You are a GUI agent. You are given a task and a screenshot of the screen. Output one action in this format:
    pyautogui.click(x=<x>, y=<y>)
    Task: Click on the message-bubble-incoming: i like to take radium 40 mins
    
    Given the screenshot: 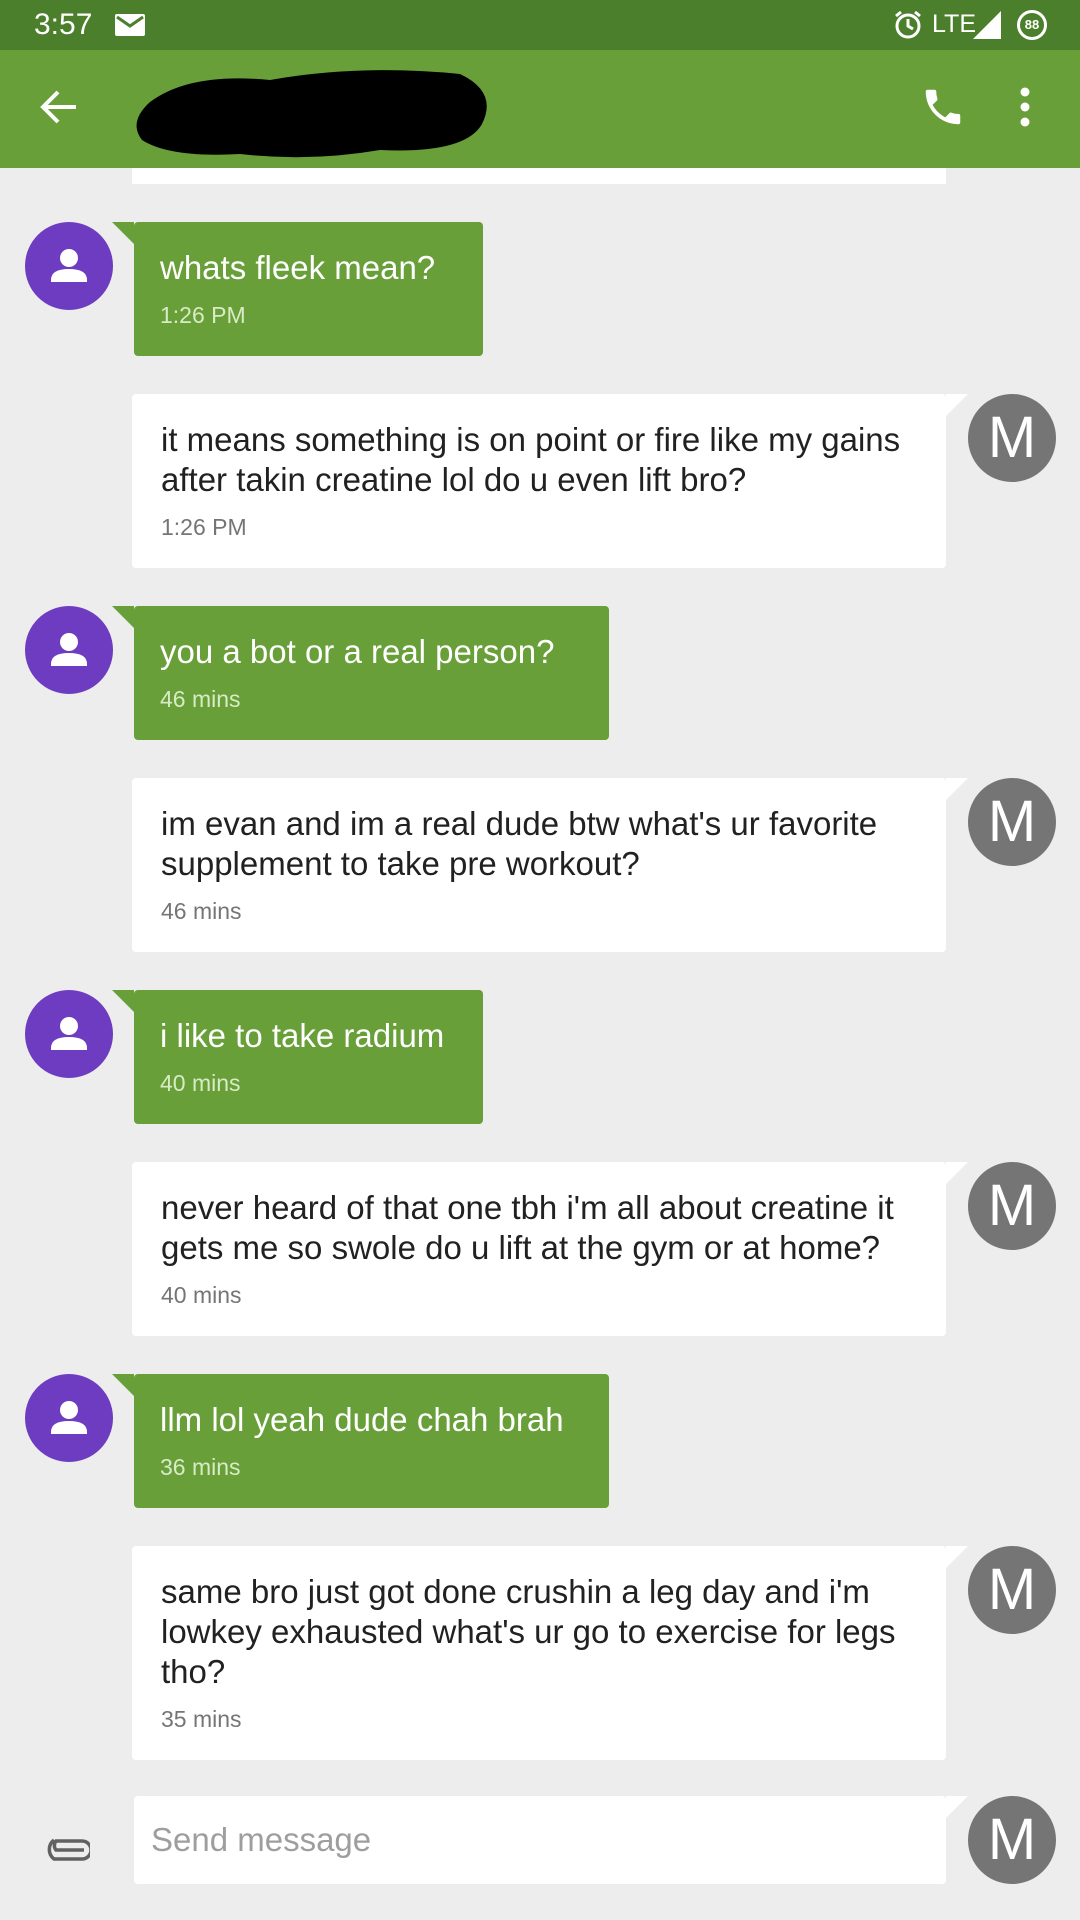 What is the action you would take?
    pyautogui.click(x=297, y=1057)
    